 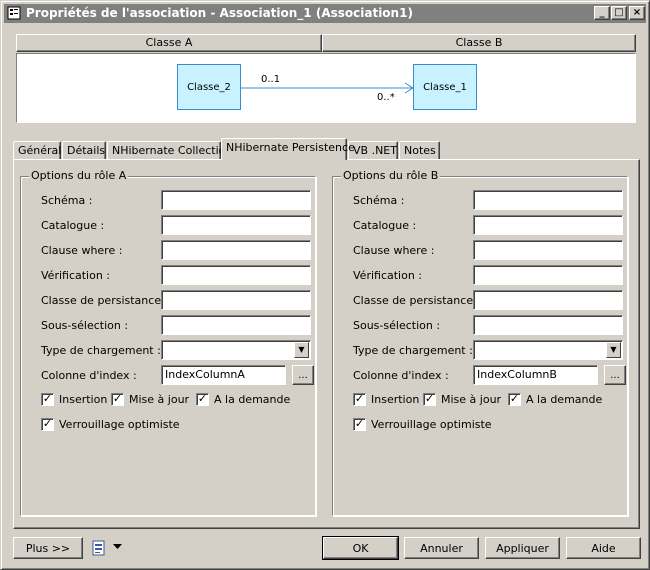 What do you see at coordinates (288, 149) in the screenshot?
I see `tab-nhibernate-persistence: NHibernate Persistence` at bounding box center [288, 149].